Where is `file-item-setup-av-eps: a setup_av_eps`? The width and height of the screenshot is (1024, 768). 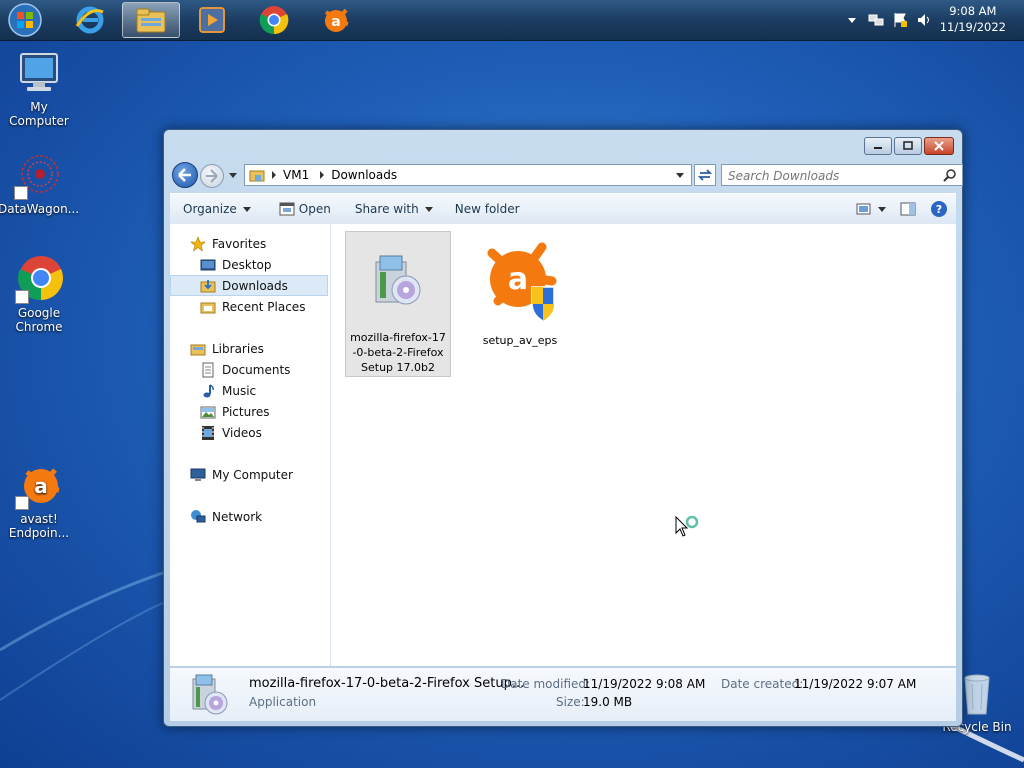
file-item-setup-av-eps: a setup_av_eps is located at coordinates (520, 291).